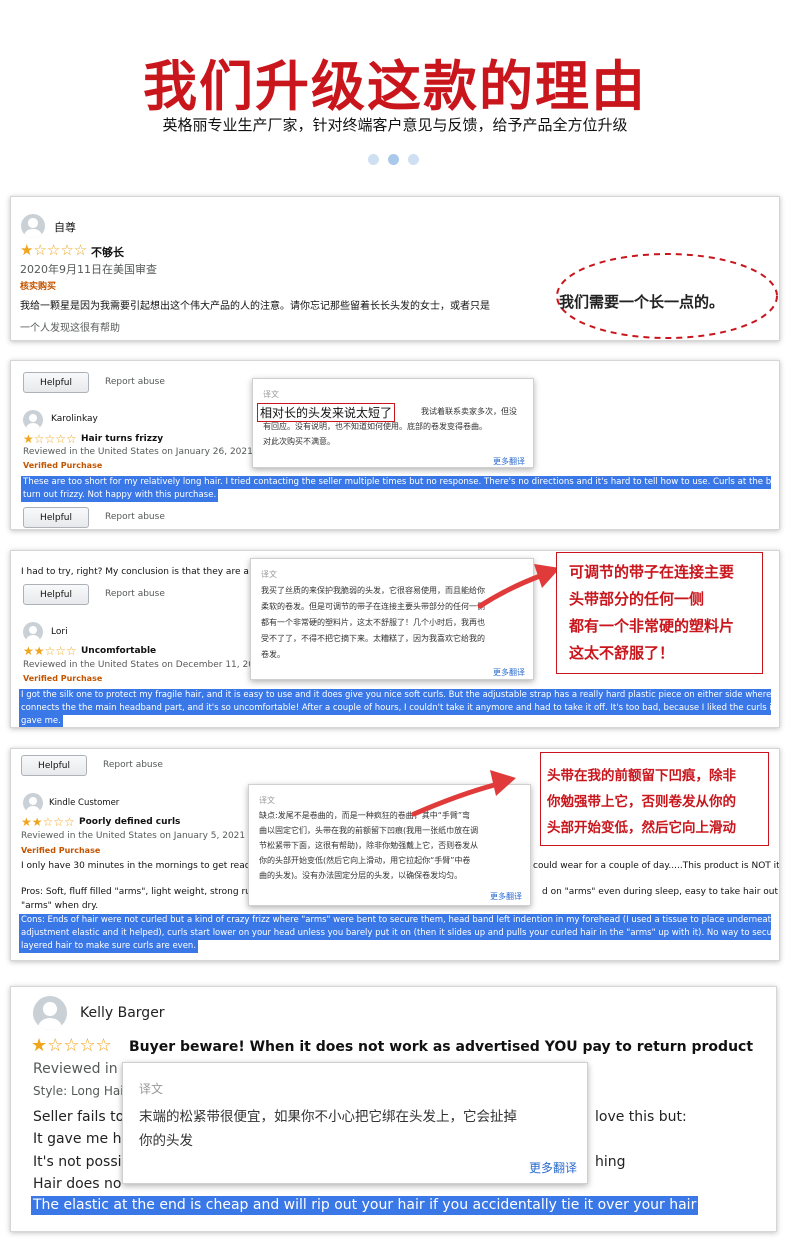 The width and height of the screenshot is (790, 1253). What do you see at coordinates (65, 227) in the screenshot?
I see `review-author: 自尊` at bounding box center [65, 227].